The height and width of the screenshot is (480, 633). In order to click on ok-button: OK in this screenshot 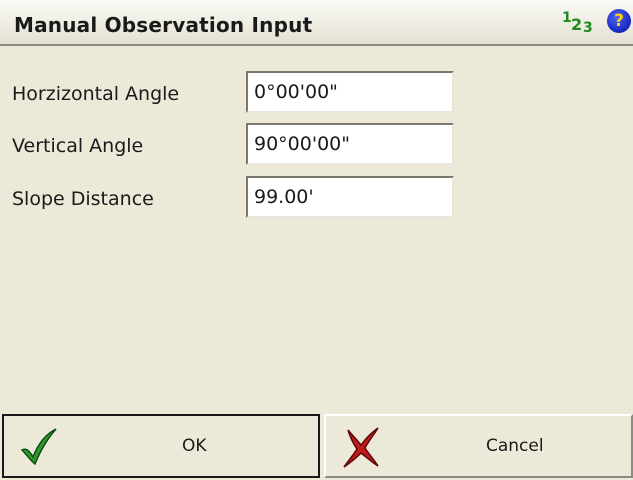, I will do `click(161, 446)`.